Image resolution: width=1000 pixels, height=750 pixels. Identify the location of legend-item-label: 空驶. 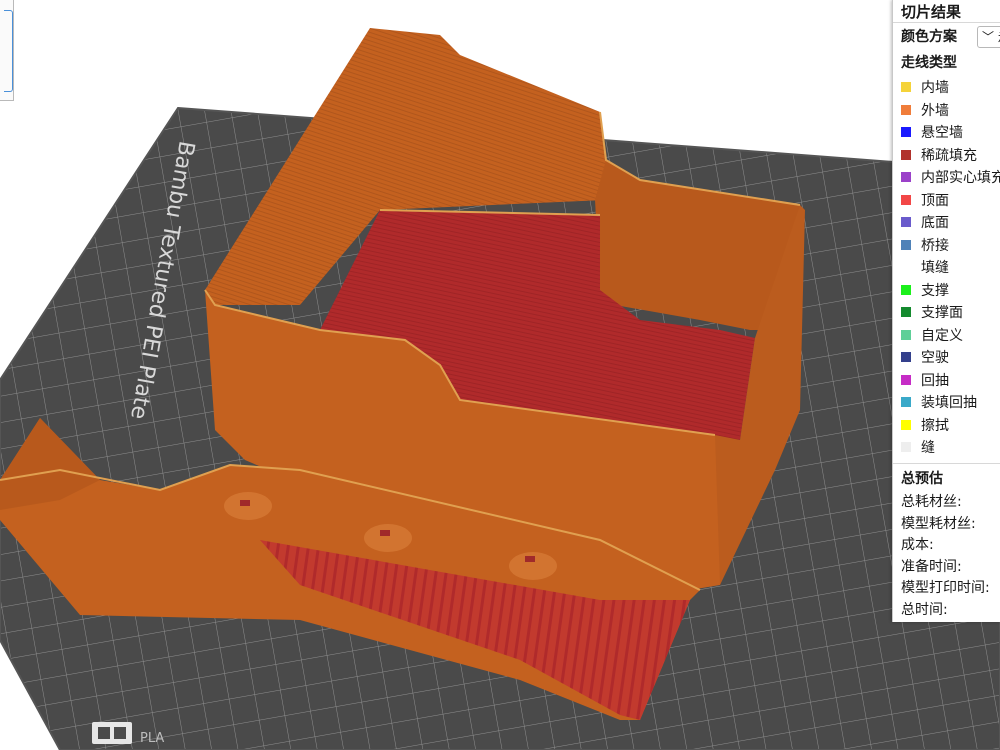
(935, 358).